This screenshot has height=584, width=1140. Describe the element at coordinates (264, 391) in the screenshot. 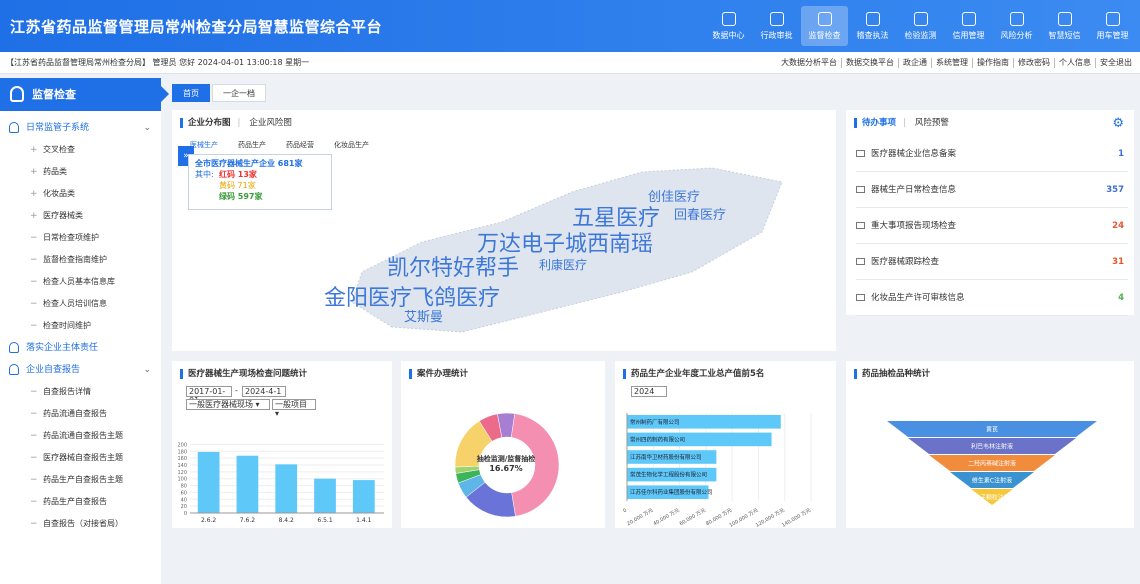

I see `date-to-input: 2024-4-1` at that location.